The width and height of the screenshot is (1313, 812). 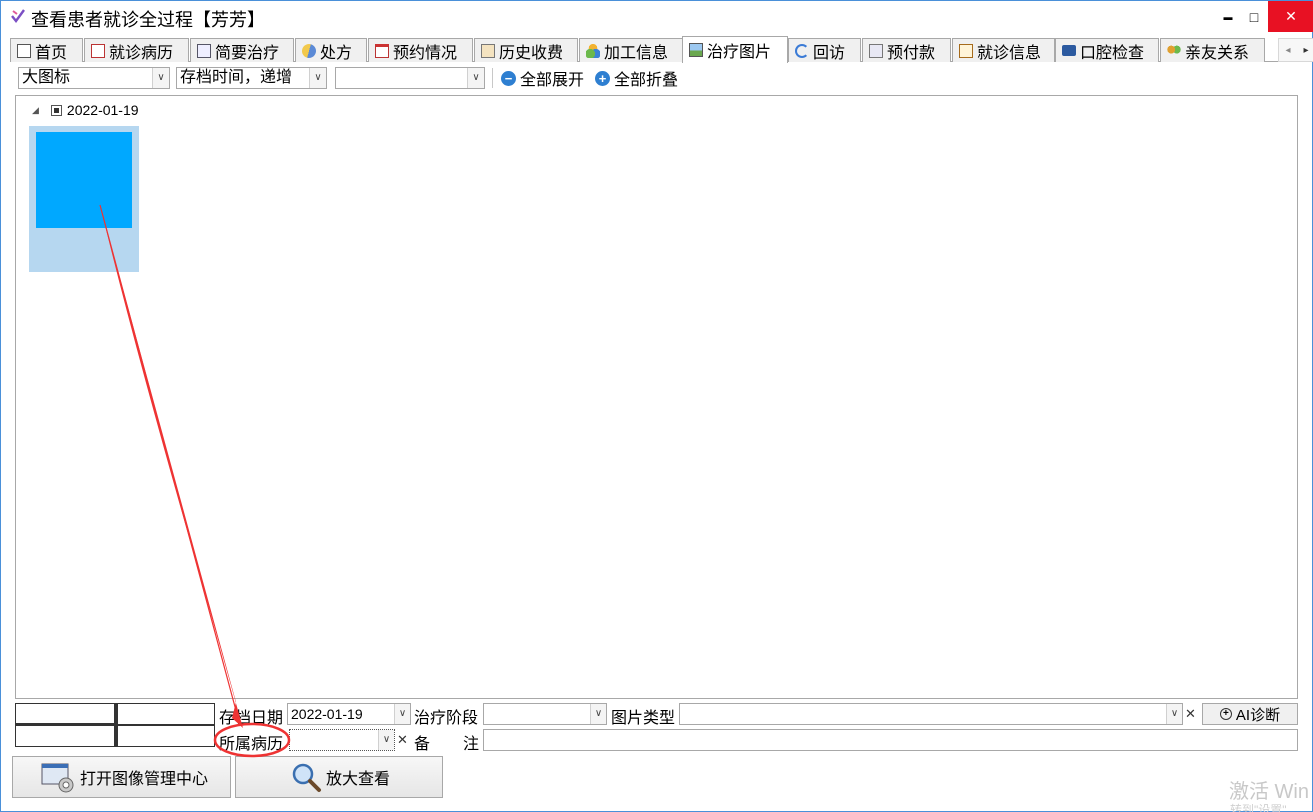 What do you see at coordinates (593, 50) in the screenshot?
I see `processing-icon` at bounding box center [593, 50].